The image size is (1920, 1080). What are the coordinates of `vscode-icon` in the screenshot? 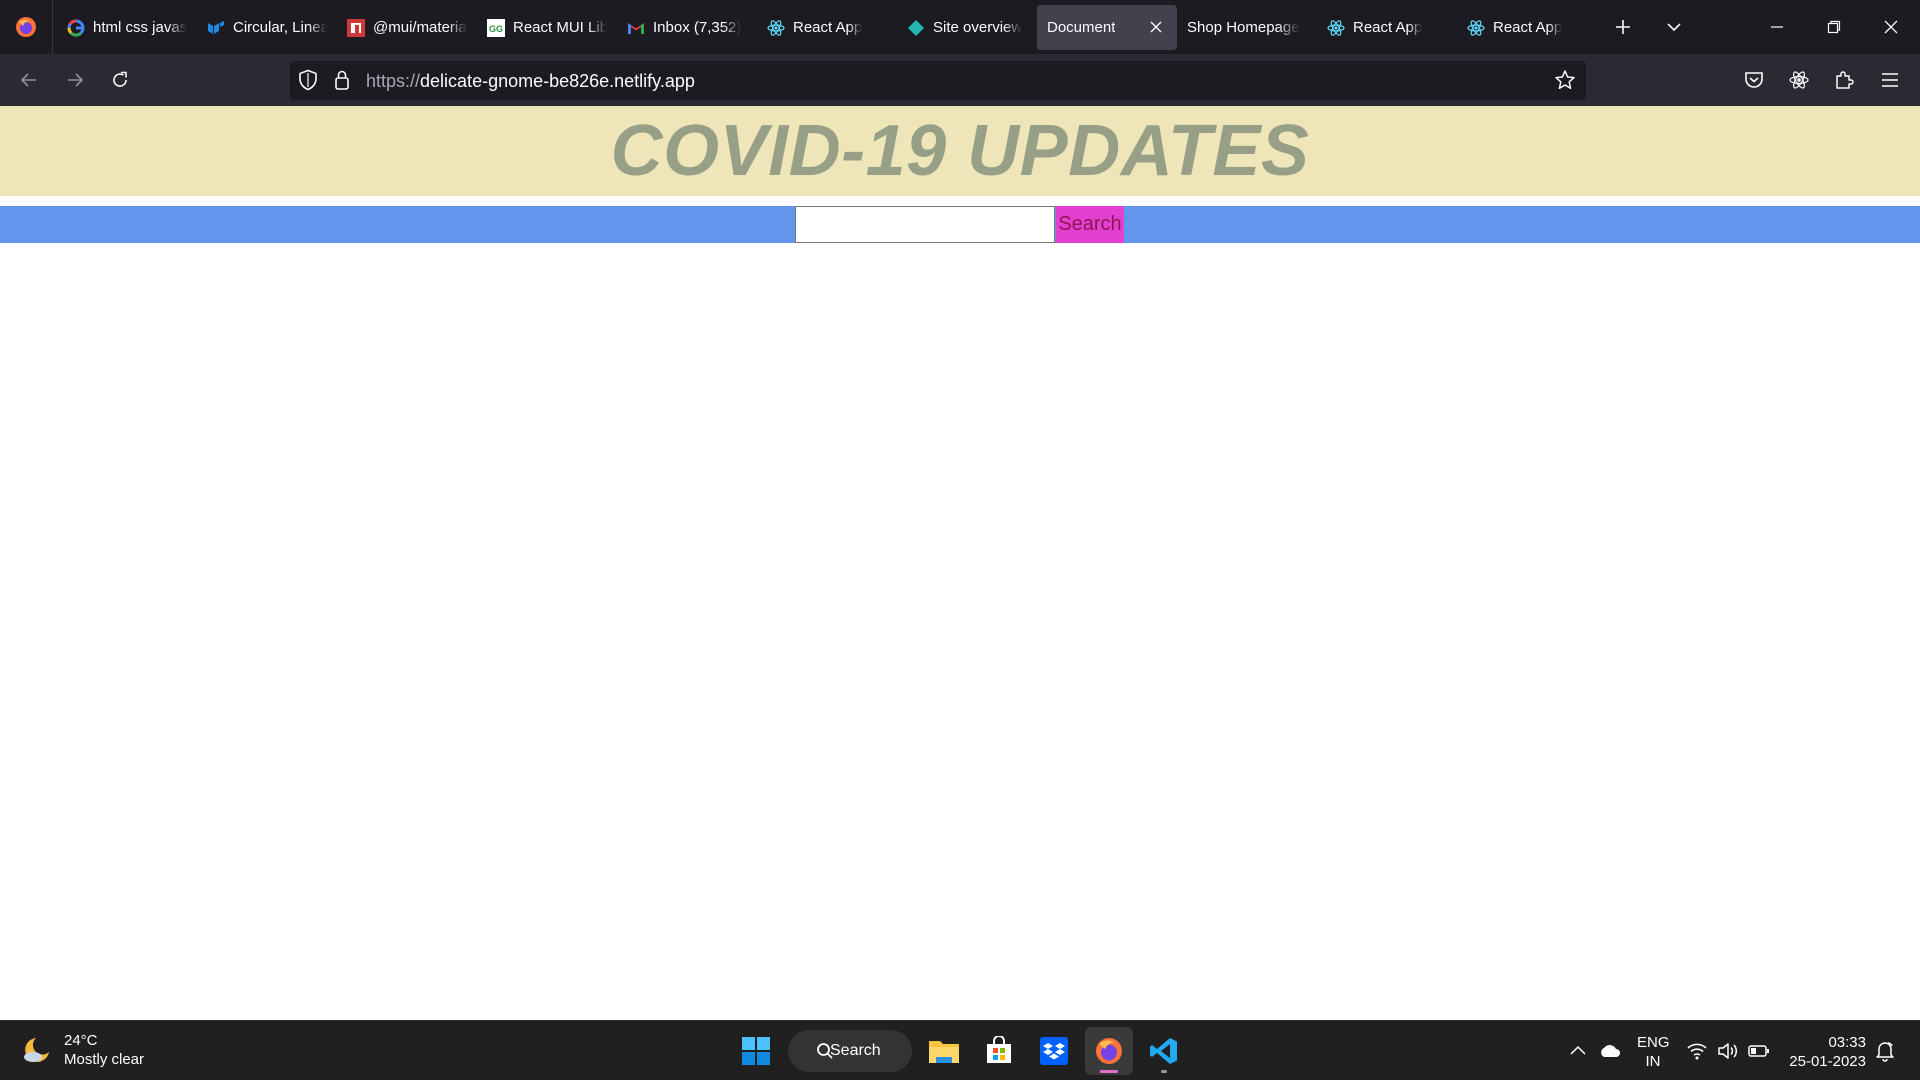 It's located at (1163, 1051).